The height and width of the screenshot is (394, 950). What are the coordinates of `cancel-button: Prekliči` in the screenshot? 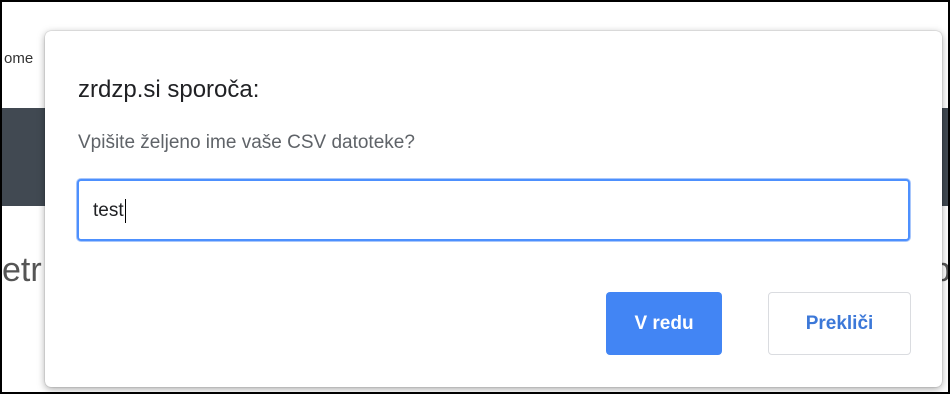 It's located at (839, 323).